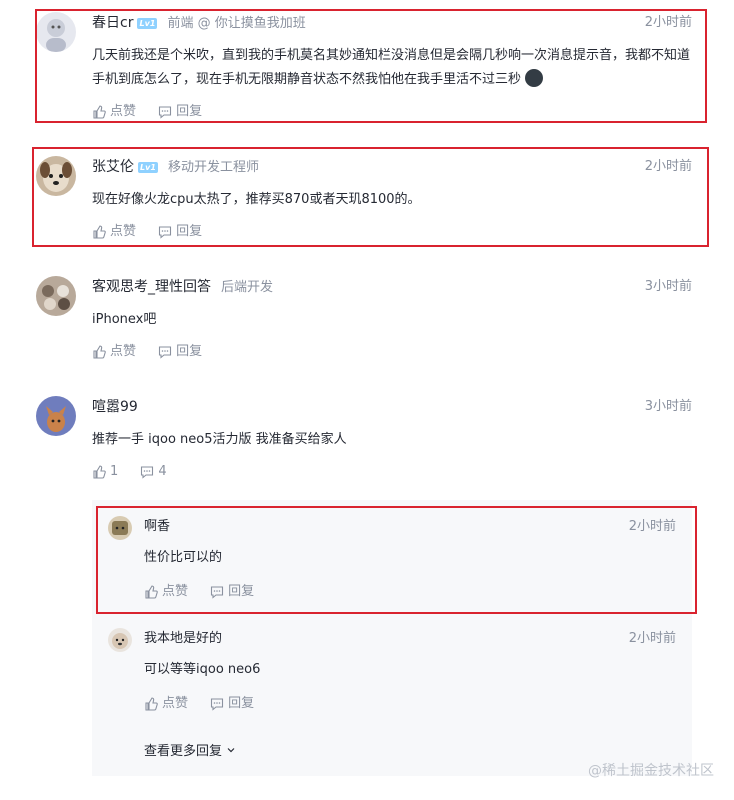  I want to click on reply-button: 4, so click(153, 472).